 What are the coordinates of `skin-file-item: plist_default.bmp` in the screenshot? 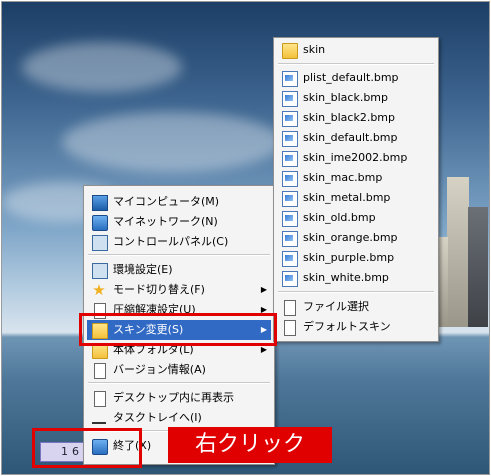 It's located at (356, 78).